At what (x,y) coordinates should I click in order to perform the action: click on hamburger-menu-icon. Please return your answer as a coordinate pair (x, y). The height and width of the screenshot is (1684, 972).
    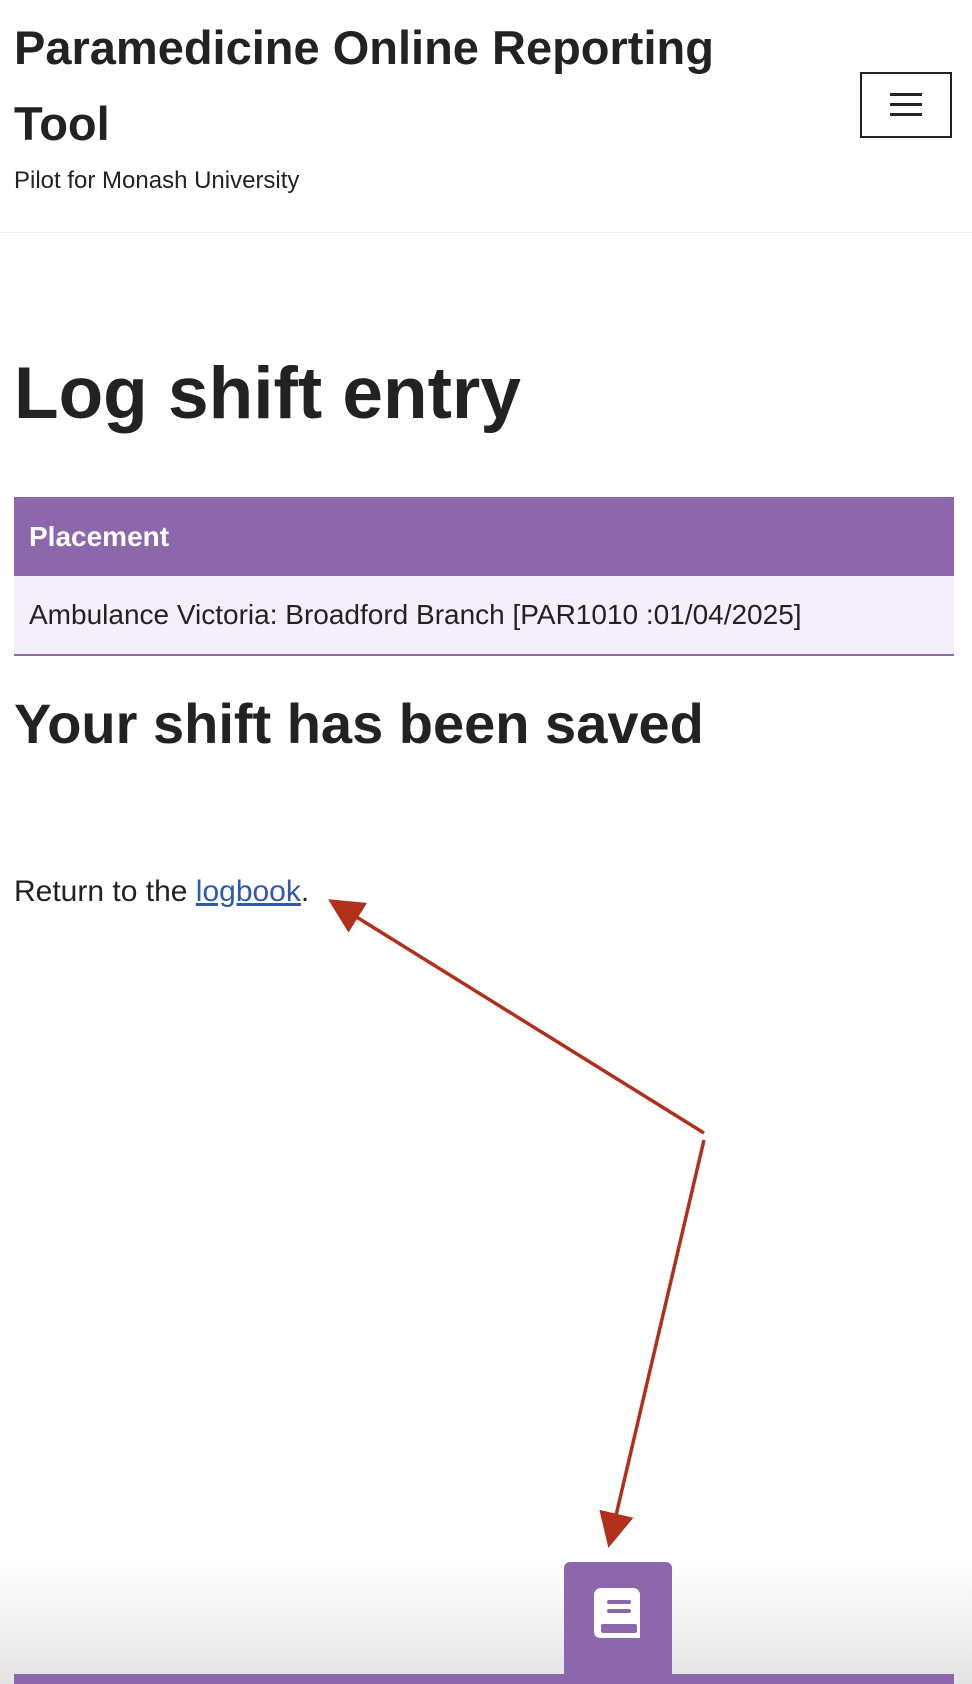
    Looking at the image, I should click on (906, 105).